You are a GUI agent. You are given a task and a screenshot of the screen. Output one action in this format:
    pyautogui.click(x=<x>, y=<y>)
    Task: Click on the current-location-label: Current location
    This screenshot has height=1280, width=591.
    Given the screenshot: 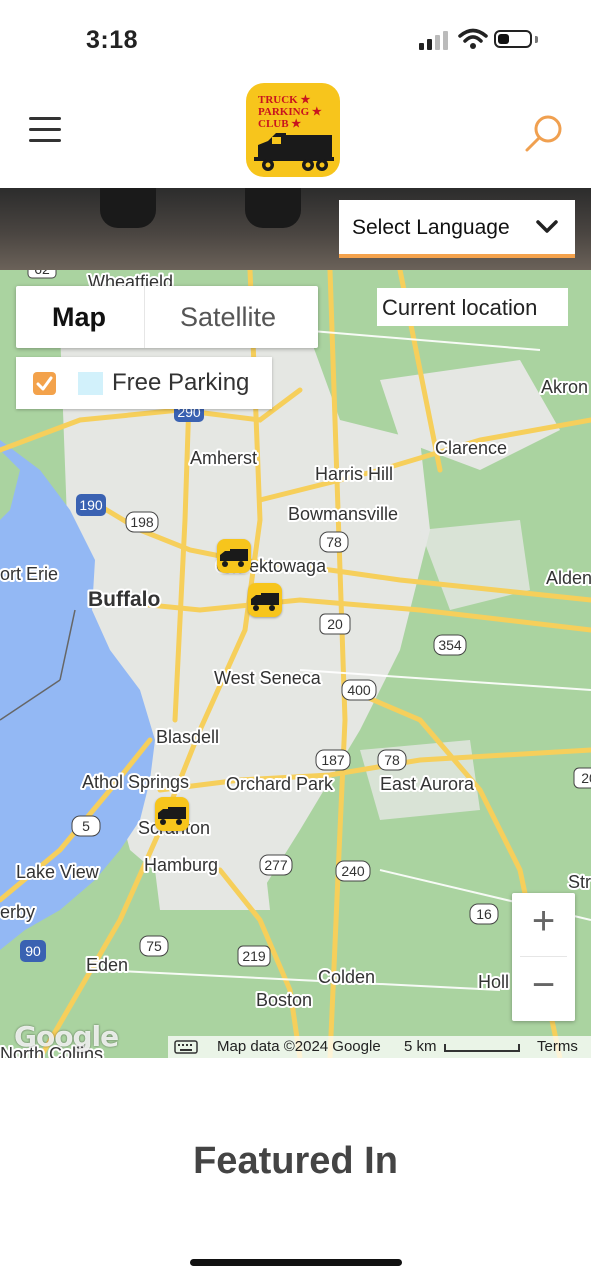 What is the action you would take?
    pyautogui.click(x=460, y=307)
    